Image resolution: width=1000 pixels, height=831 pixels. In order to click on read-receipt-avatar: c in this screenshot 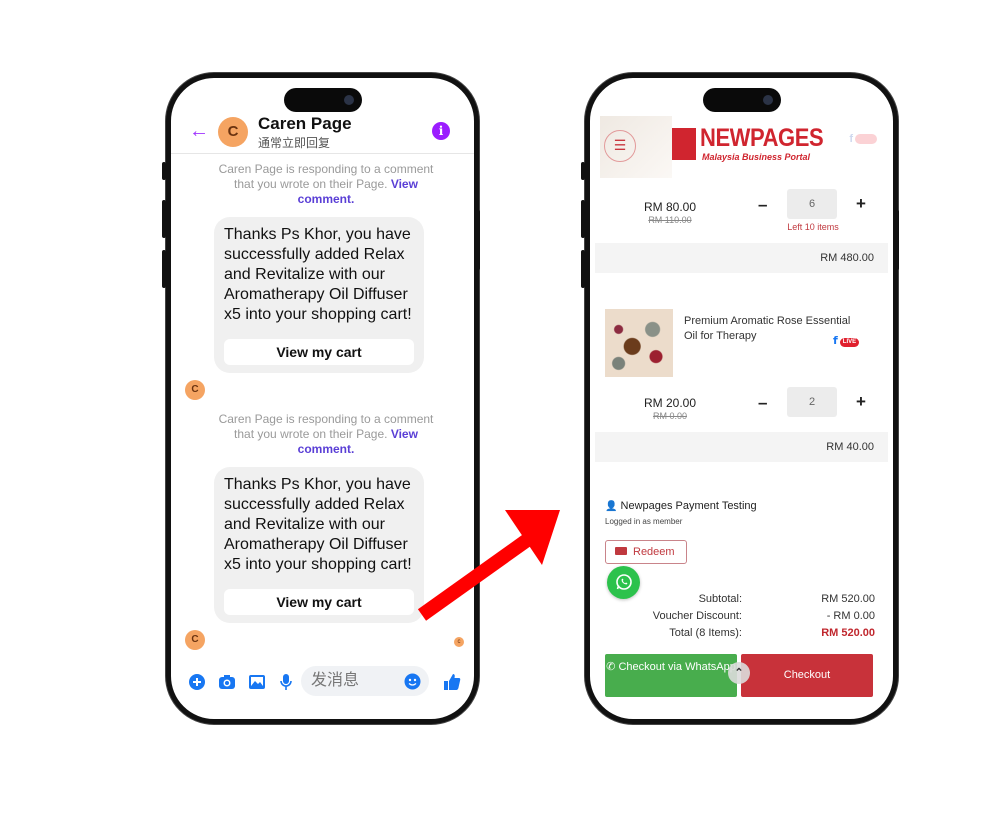, I will do `click(459, 642)`.